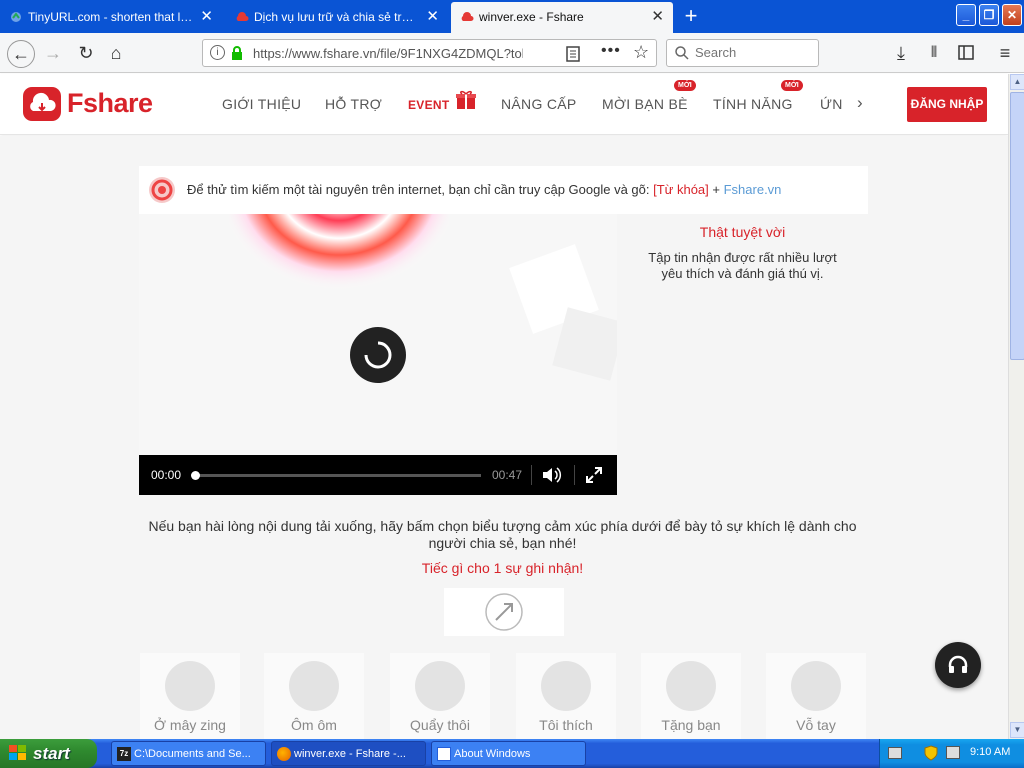 The width and height of the screenshot is (1024, 768). Describe the element at coordinates (466, 100) in the screenshot. I see `gift-icon` at that location.